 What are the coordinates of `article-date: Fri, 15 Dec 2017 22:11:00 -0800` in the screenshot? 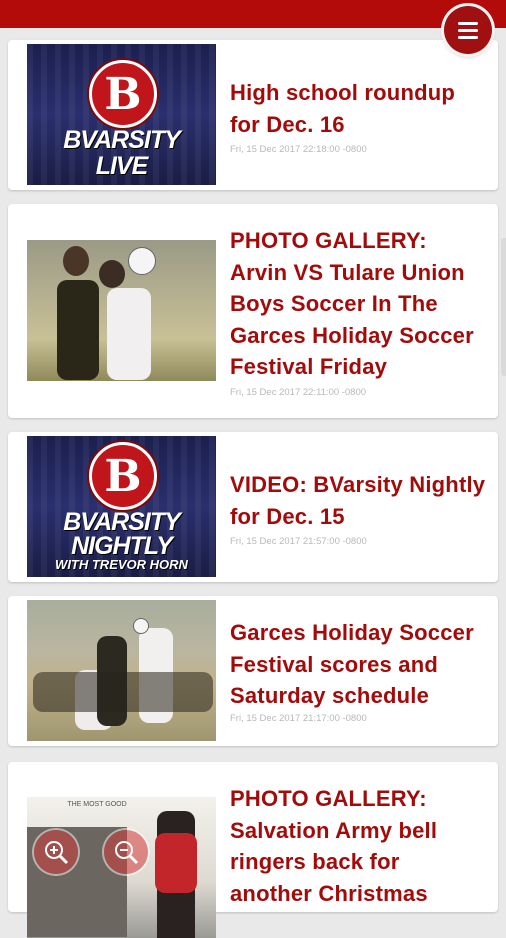 It's located at (298, 392).